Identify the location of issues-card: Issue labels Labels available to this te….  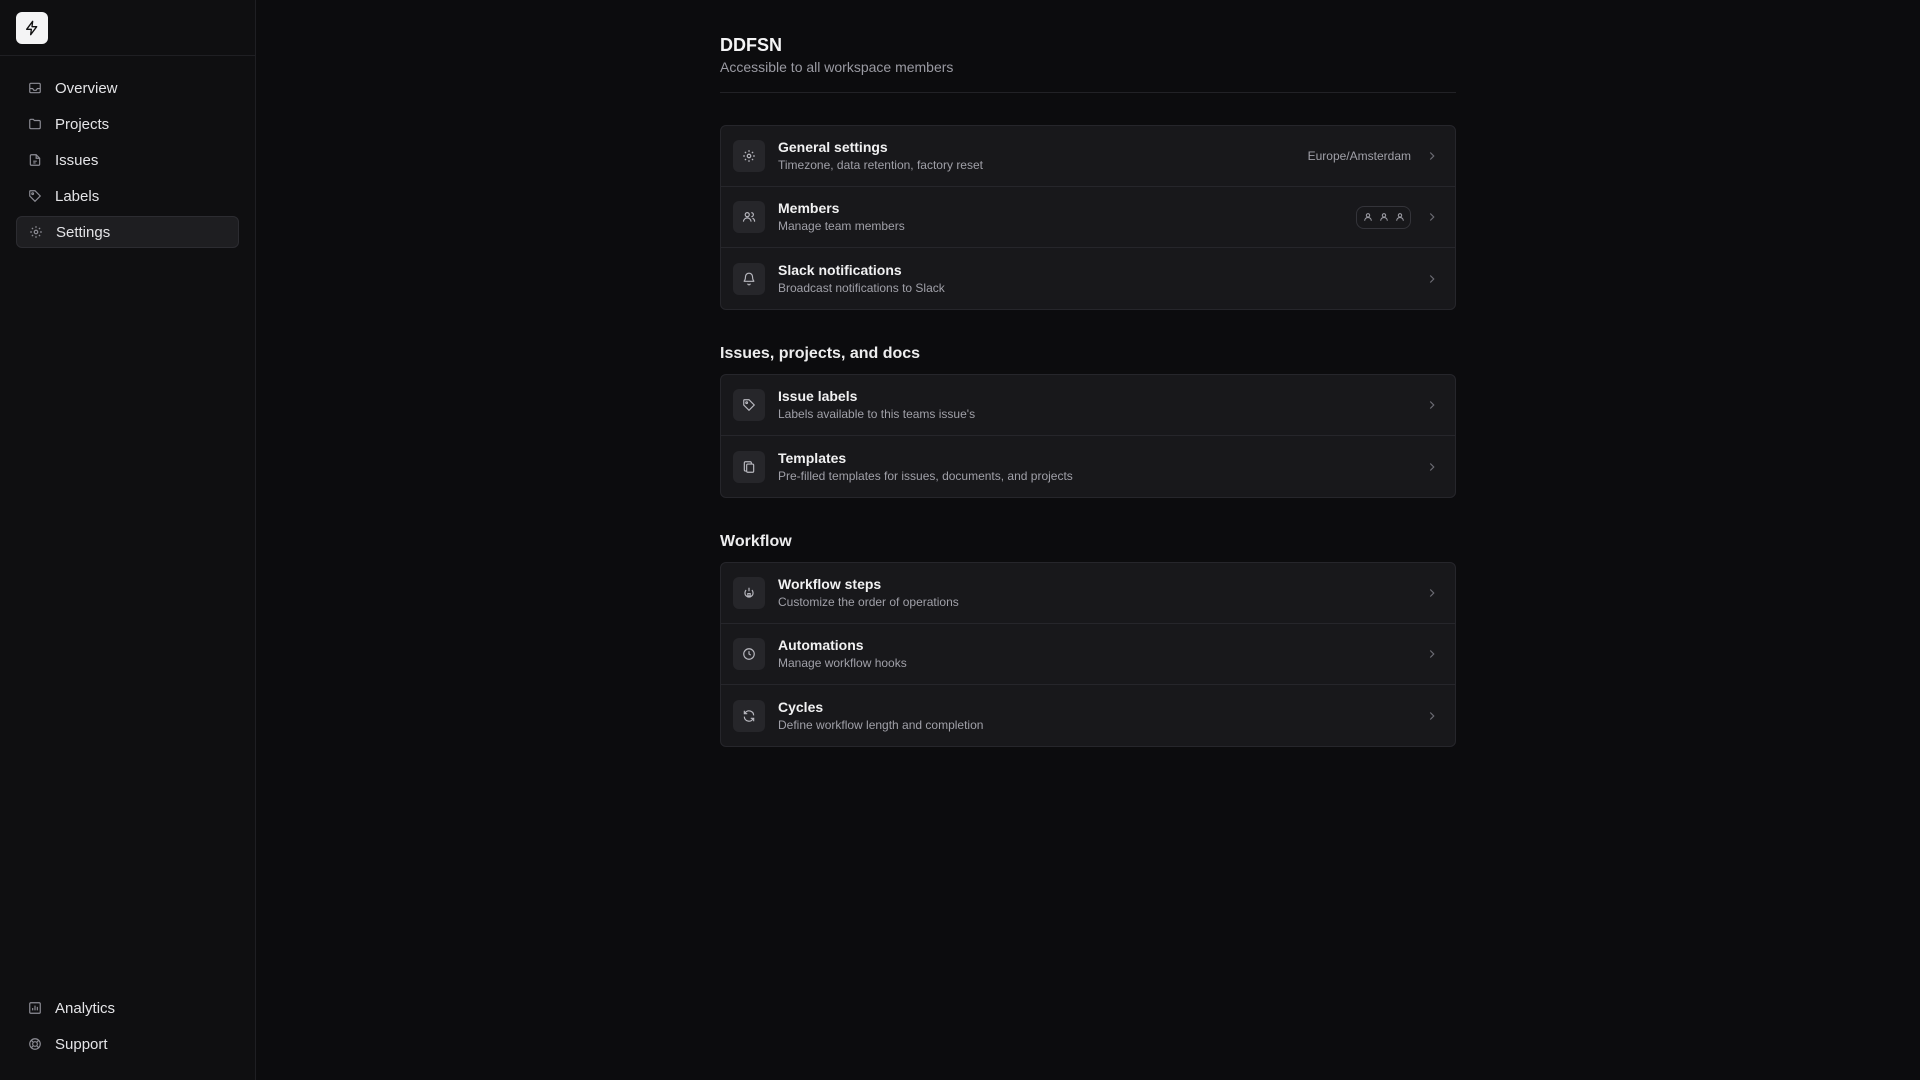
(1088, 436).